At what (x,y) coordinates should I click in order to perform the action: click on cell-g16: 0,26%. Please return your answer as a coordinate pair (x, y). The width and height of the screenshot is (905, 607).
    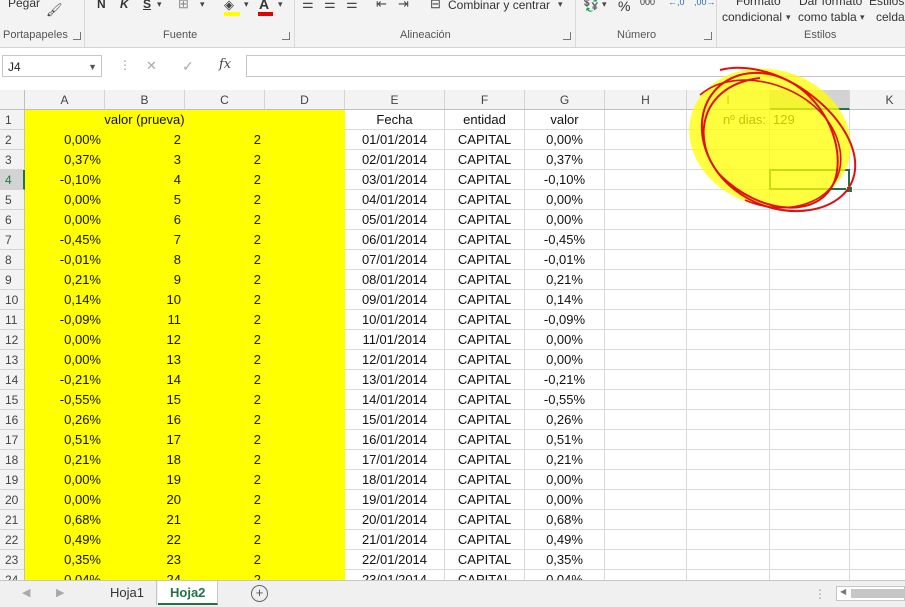
    Looking at the image, I should click on (565, 420).